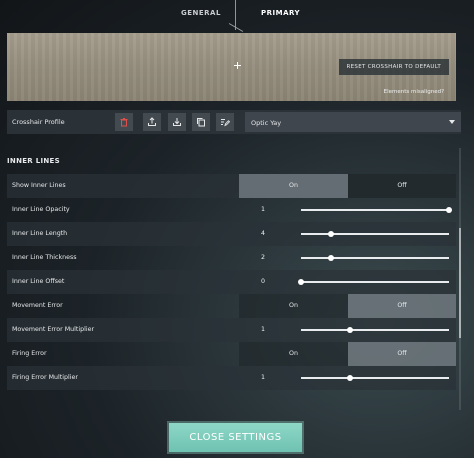 This screenshot has height=458, width=474. Describe the element at coordinates (29, 353) in the screenshot. I see `setting-label: Firing Error` at that location.